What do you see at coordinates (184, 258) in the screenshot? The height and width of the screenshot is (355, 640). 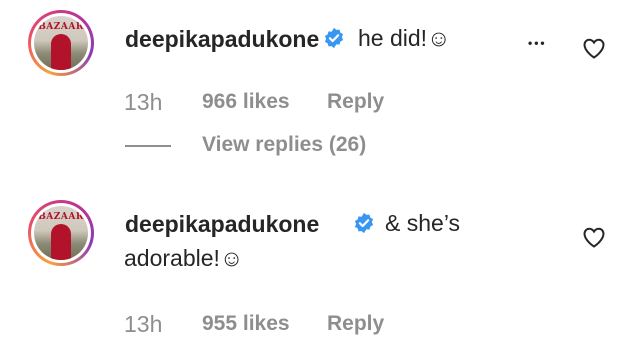 I see `comment-text-line-2: adorable!☺` at bounding box center [184, 258].